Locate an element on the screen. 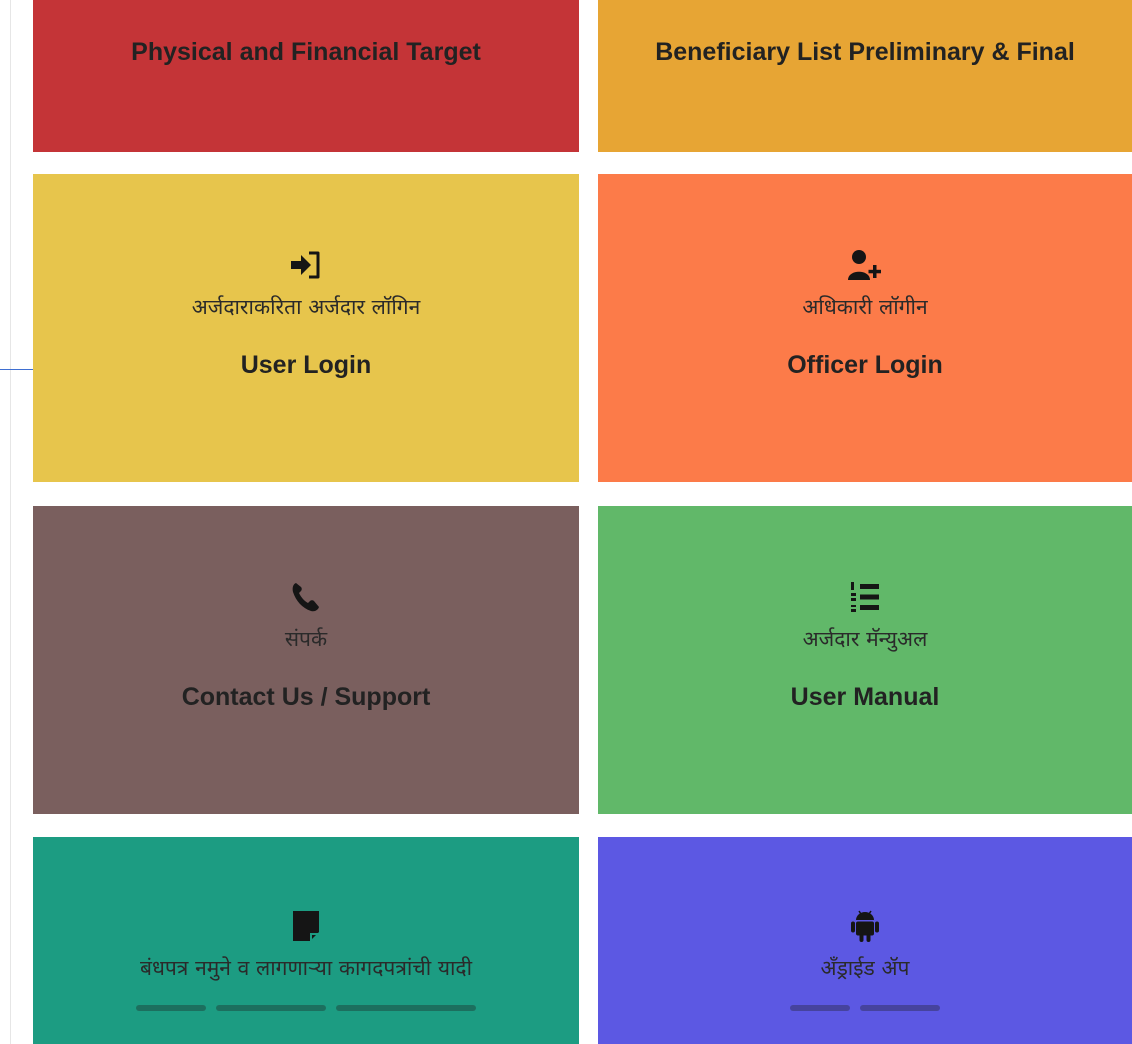  phone-icon is located at coordinates (306, 597).